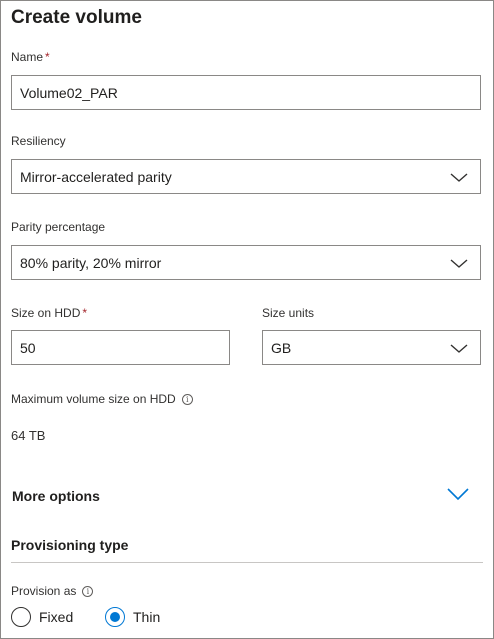 This screenshot has height=639, width=494. What do you see at coordinates (76, 17) in the screenshot?
I see `panel-title: Create volume` at bounding box center [76, 17].